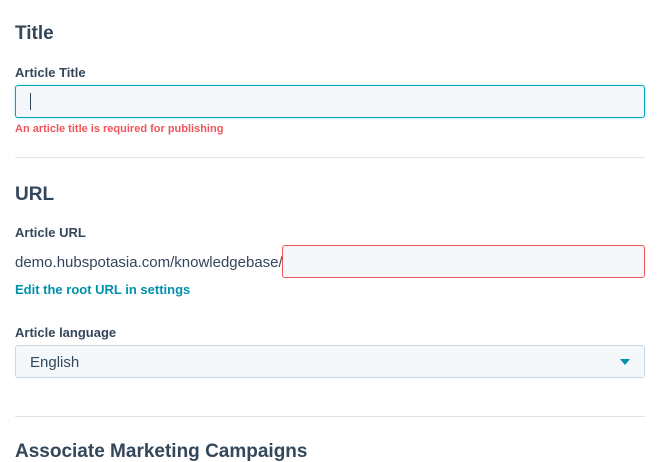 The image size is (670, 462). Describe the element at coordinates (30, 101) in the screenshot. I see `text-cursor` at that location.